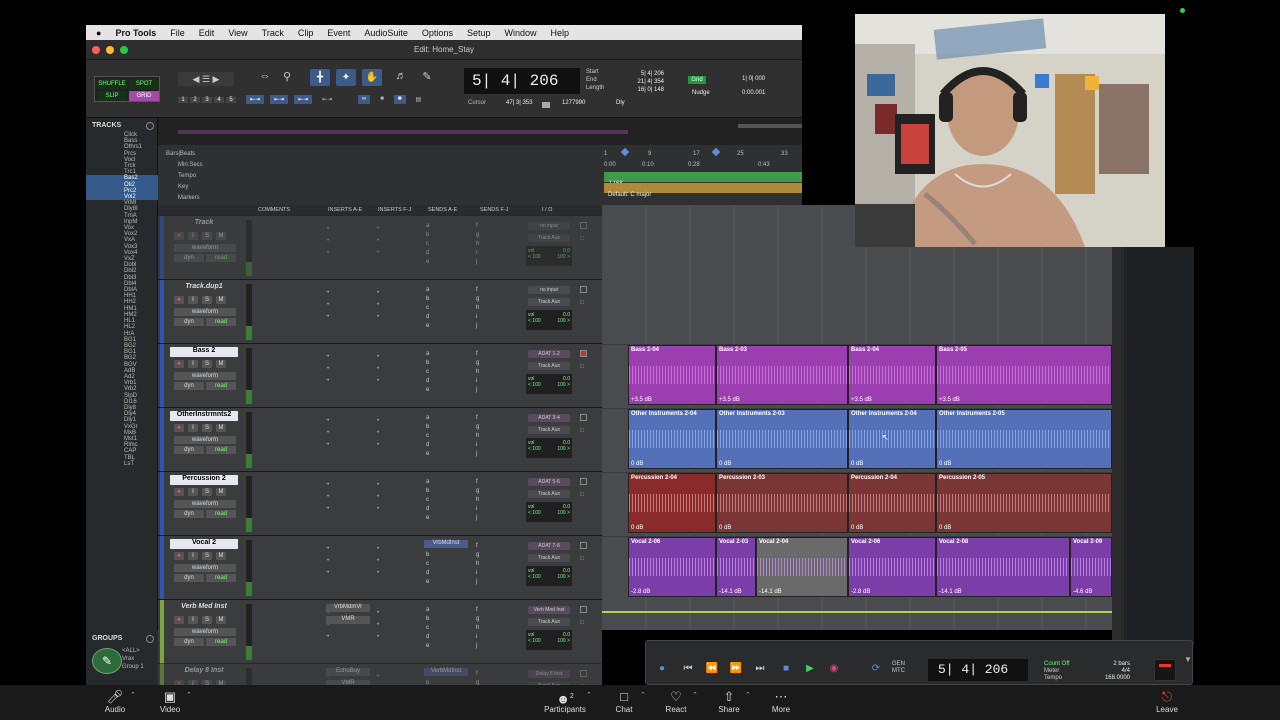 The height and width of the screenshot is (720, 1280). I want to click on track-name: Track, so click(204, 224).